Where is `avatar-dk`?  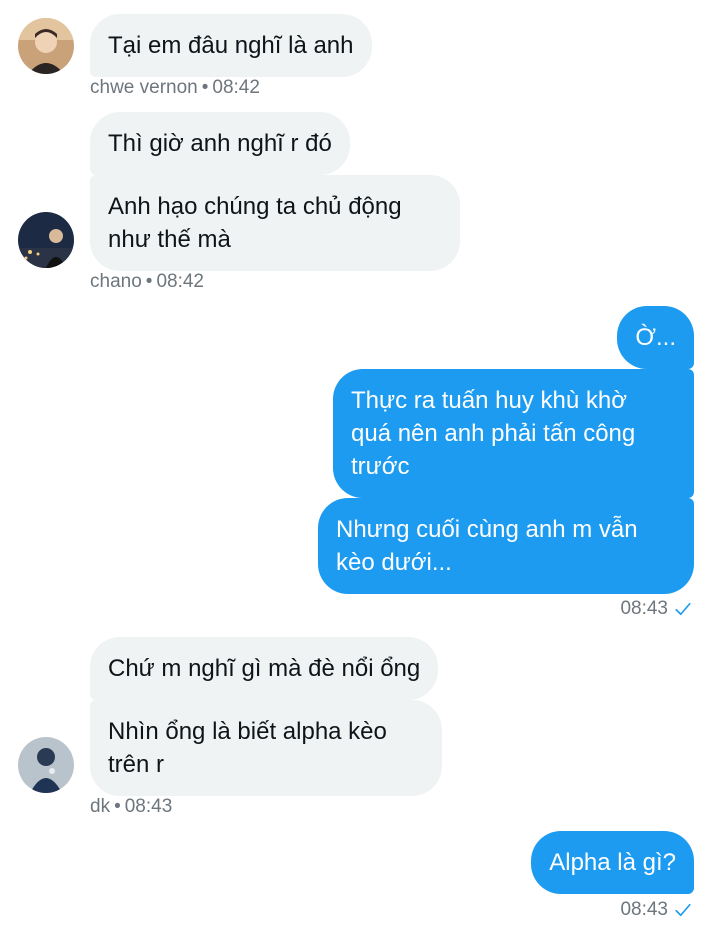 avatar-dk is located at coordinates (46, 765).